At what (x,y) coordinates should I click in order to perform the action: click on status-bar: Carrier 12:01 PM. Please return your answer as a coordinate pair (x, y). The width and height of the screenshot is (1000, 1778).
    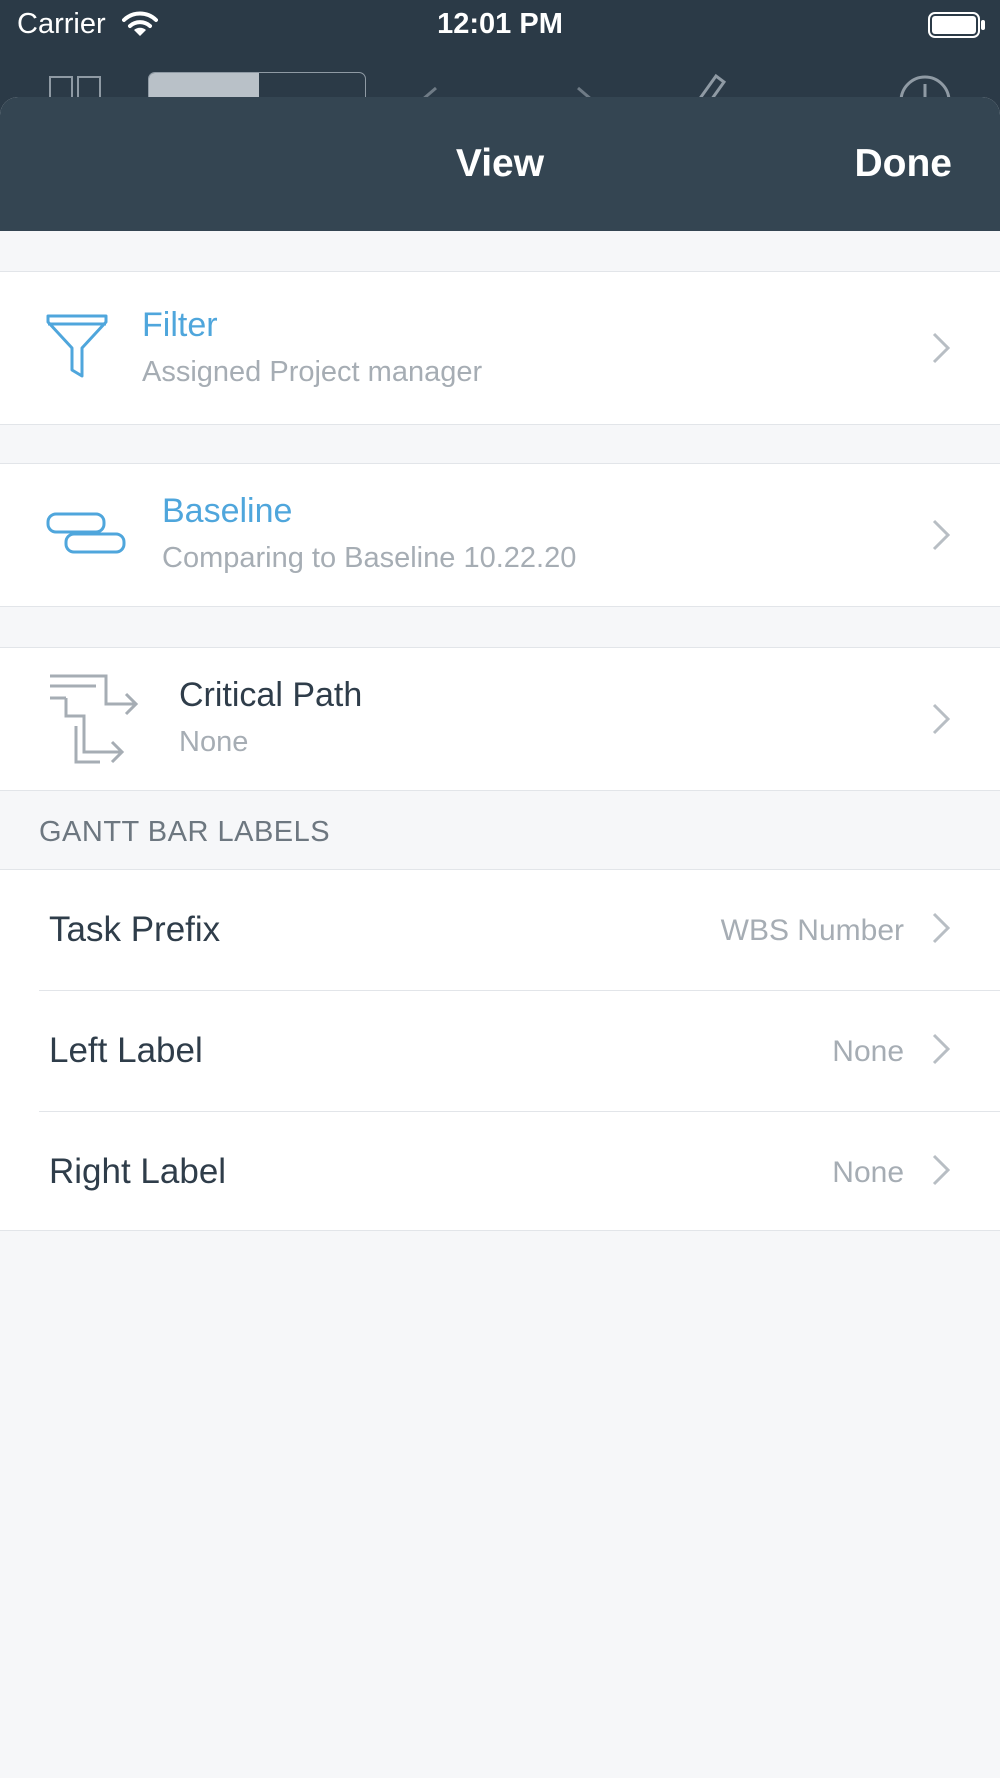
    Looking at the image, I should click on (500, 25).